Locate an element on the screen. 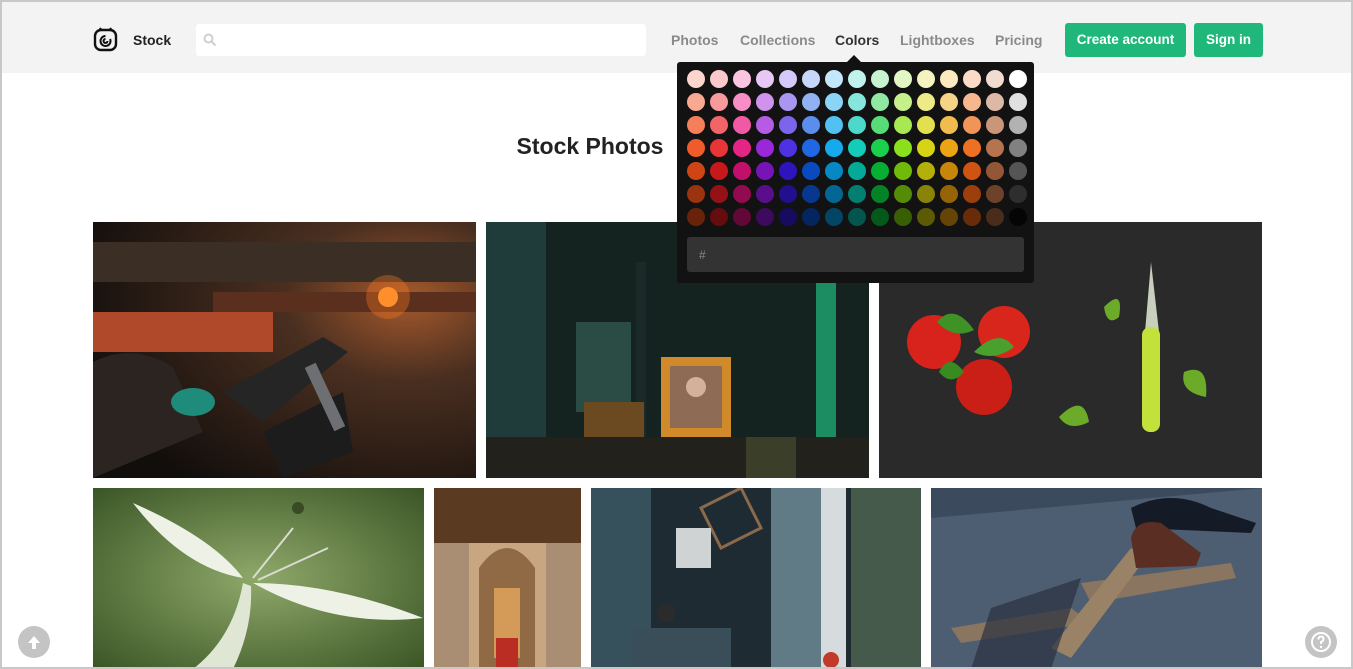 The image size is (1353, 669). nav-pricing: Pricing is located at coordinates (1018, 40).